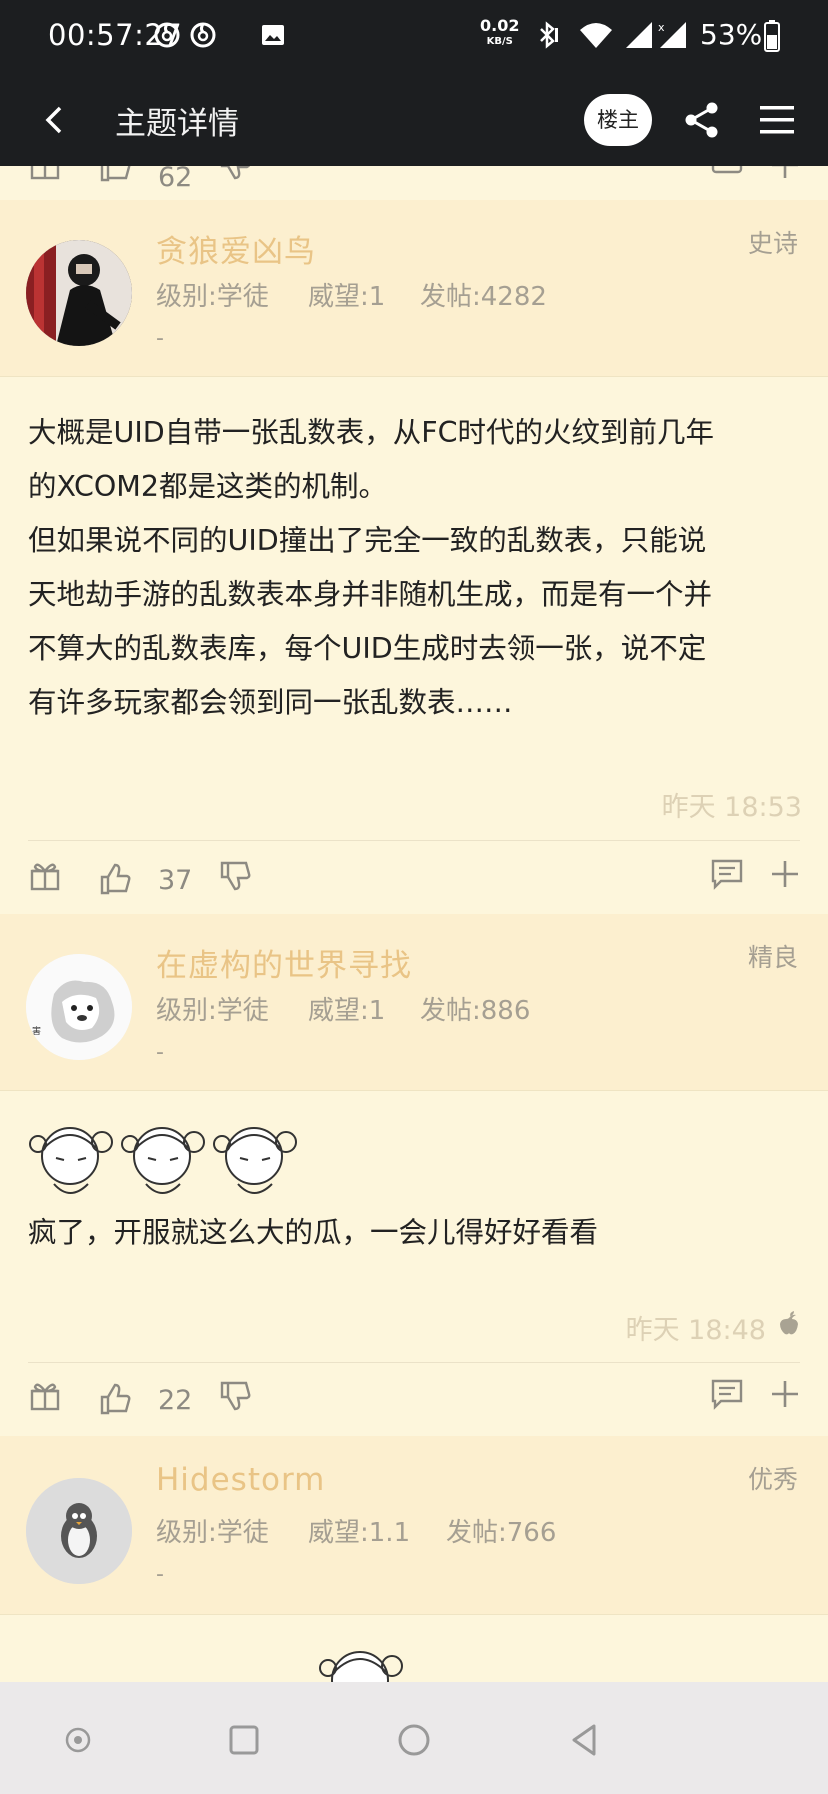 This screenshot has height=1794, width=828. Describe the element at coordinates (175, 179) in the screenshot. I see `like-count: 62` at that location.